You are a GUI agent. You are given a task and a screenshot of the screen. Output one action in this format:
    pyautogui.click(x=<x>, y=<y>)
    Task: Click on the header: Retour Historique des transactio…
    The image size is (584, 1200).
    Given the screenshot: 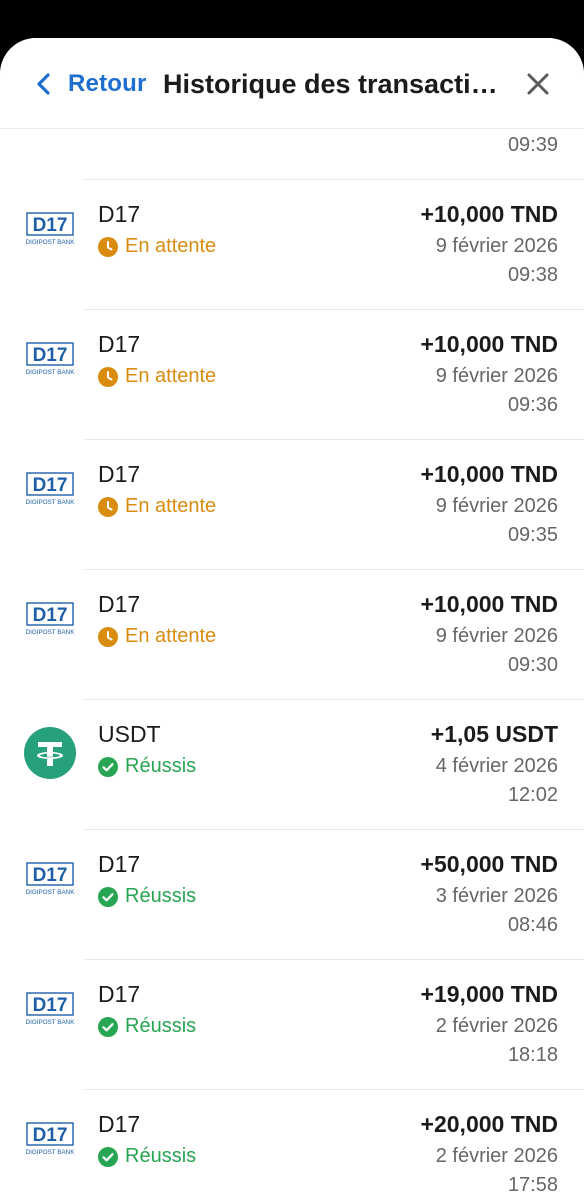 What is the action you would take?
    pyautogui.click(x=292, y=83)
    